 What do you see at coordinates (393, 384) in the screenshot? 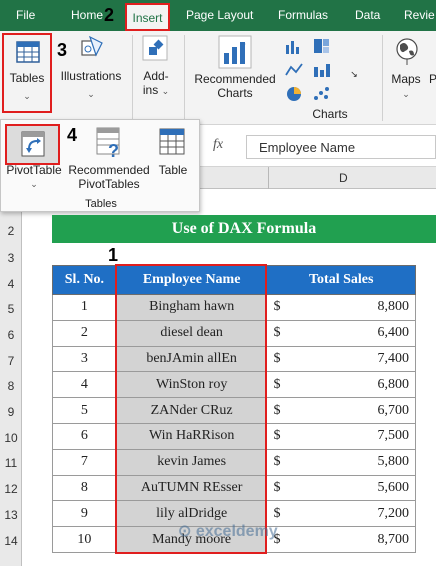
I see `sales-amount: 6,800` at bounding box center [393, 384].